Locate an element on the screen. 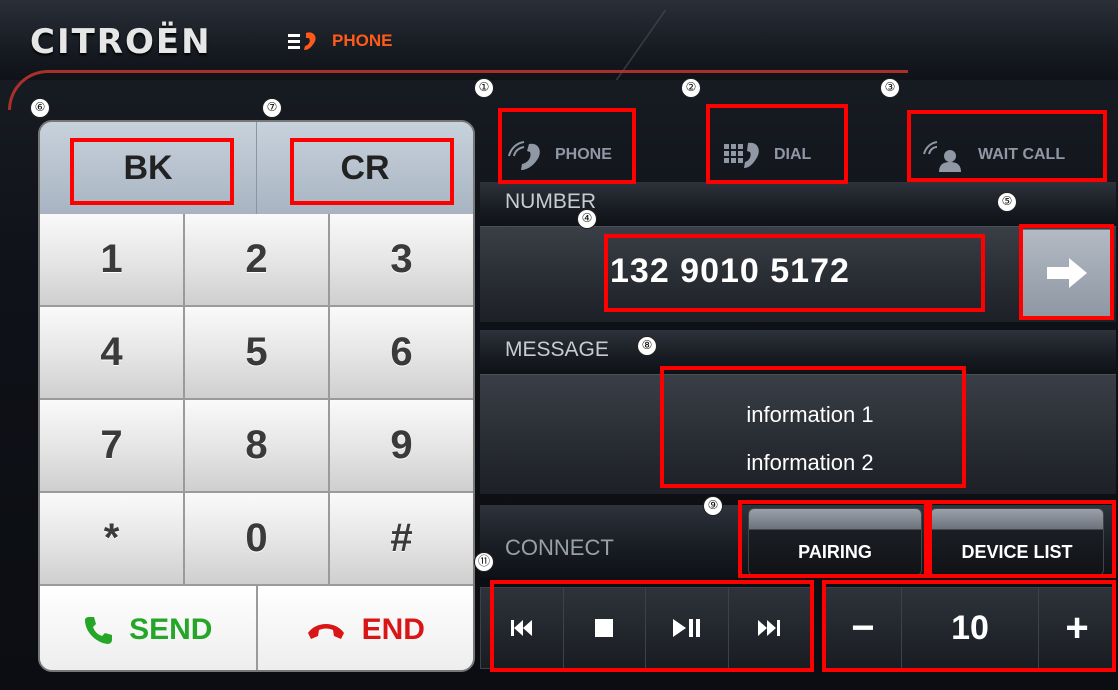 This screenshot has width=1118, height=690. key-9: 9 is located at coordinates (401, 446).